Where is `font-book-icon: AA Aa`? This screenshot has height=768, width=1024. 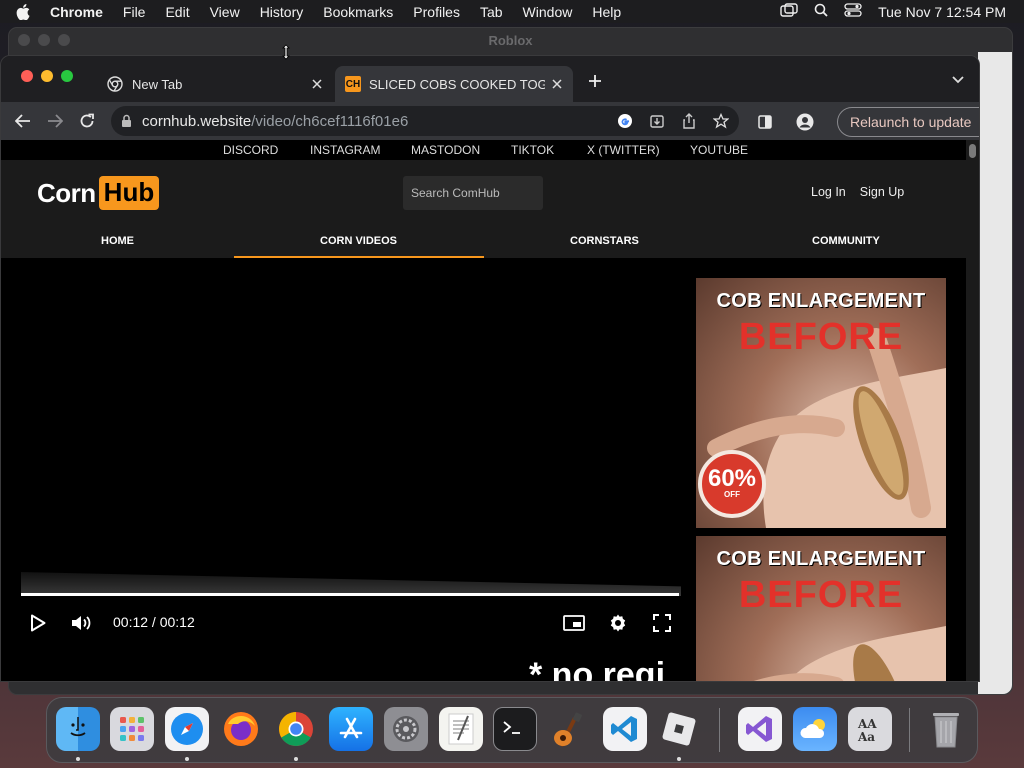
font-book-icon: AA Aa is located at coordinates (870, 729).